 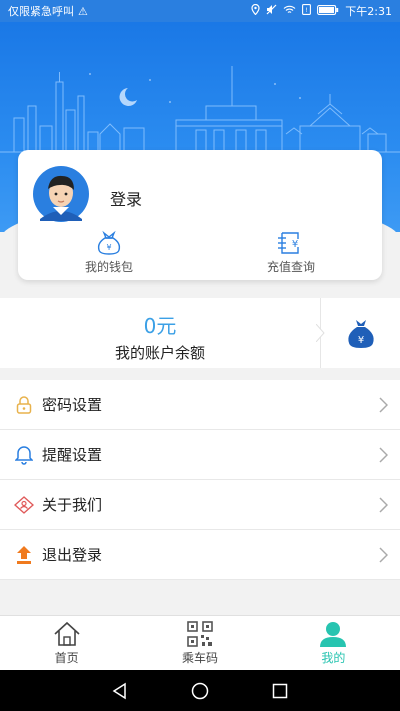 I want to click on lock-icon, so click(x=24, y=405).